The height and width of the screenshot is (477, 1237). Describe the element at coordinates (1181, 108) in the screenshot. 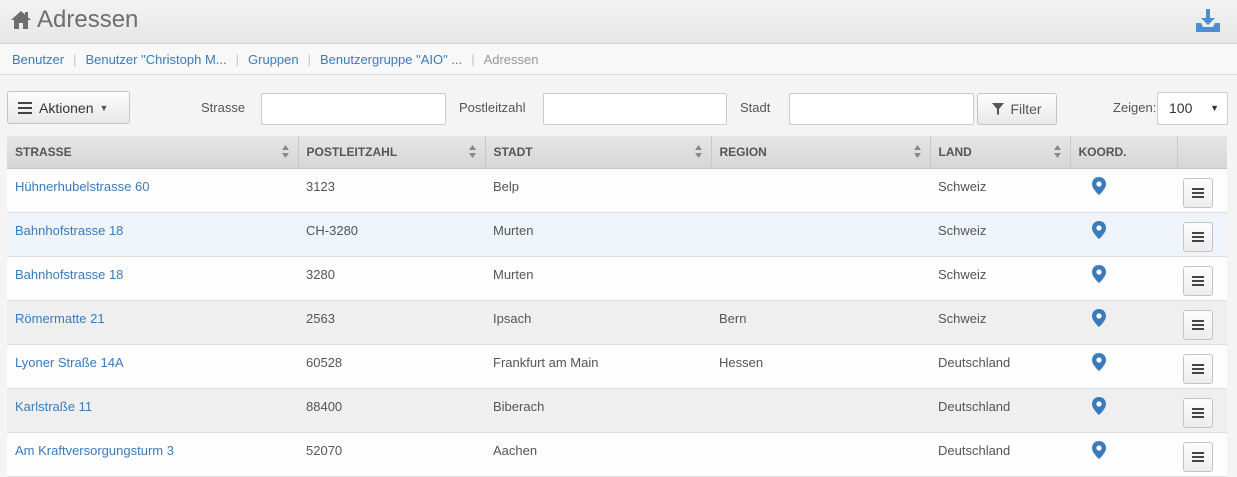

I see `show-count-value: 100` at that location.